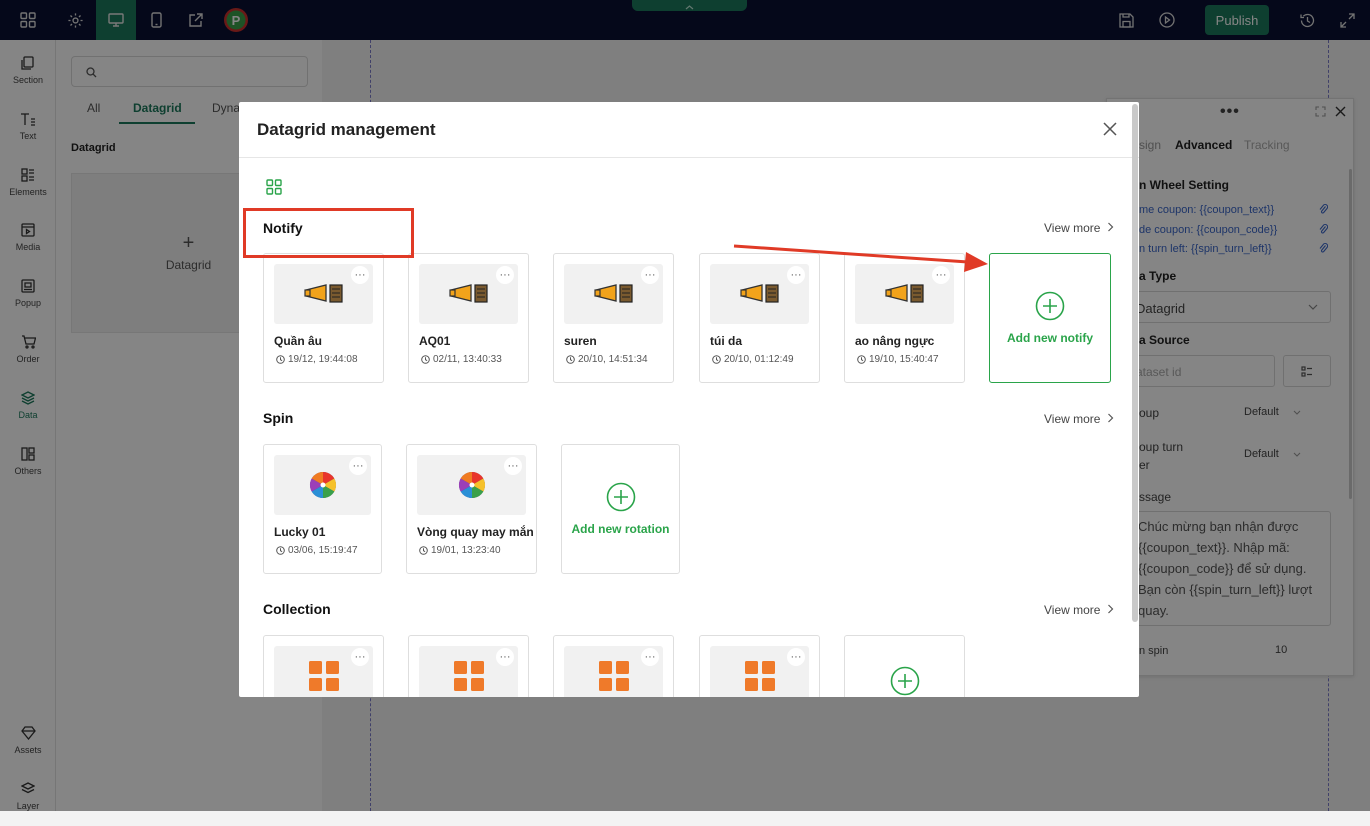  I want to click on view-more-collection: View more, so click(1079, 610).